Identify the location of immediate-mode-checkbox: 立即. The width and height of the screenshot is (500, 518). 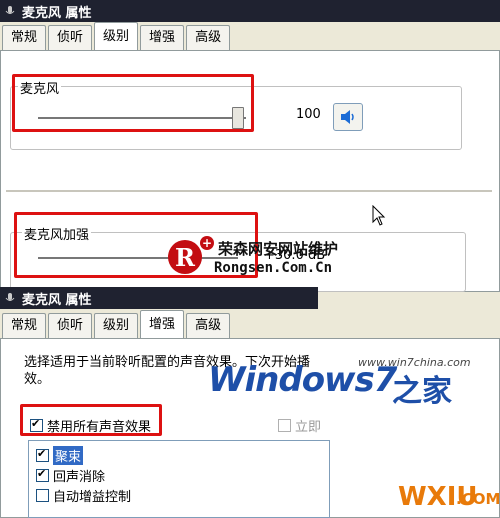
(299, 425).